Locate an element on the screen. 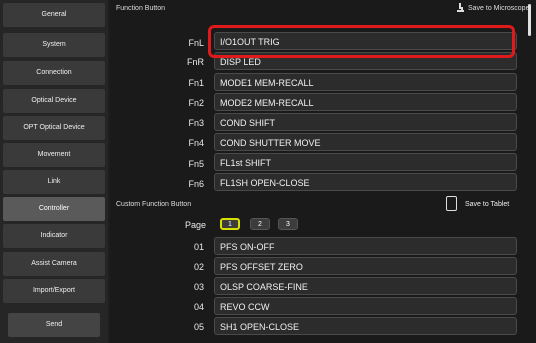  custom-assignment-field: PFS ON-OFF is located at coordinates (365, 246).